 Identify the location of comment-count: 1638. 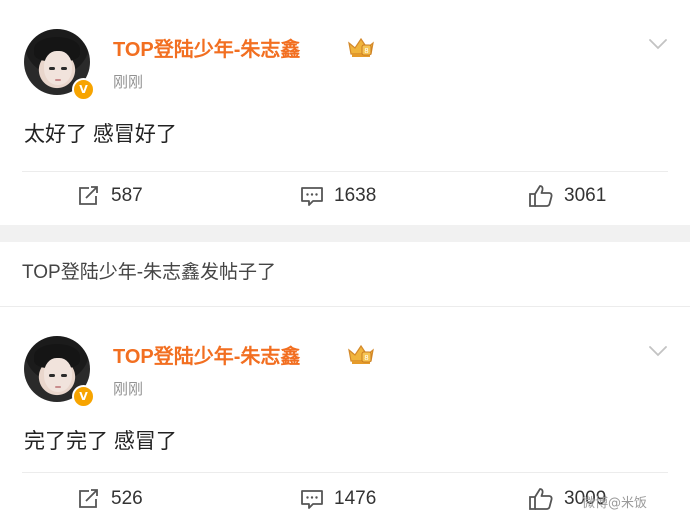
(355, 195).